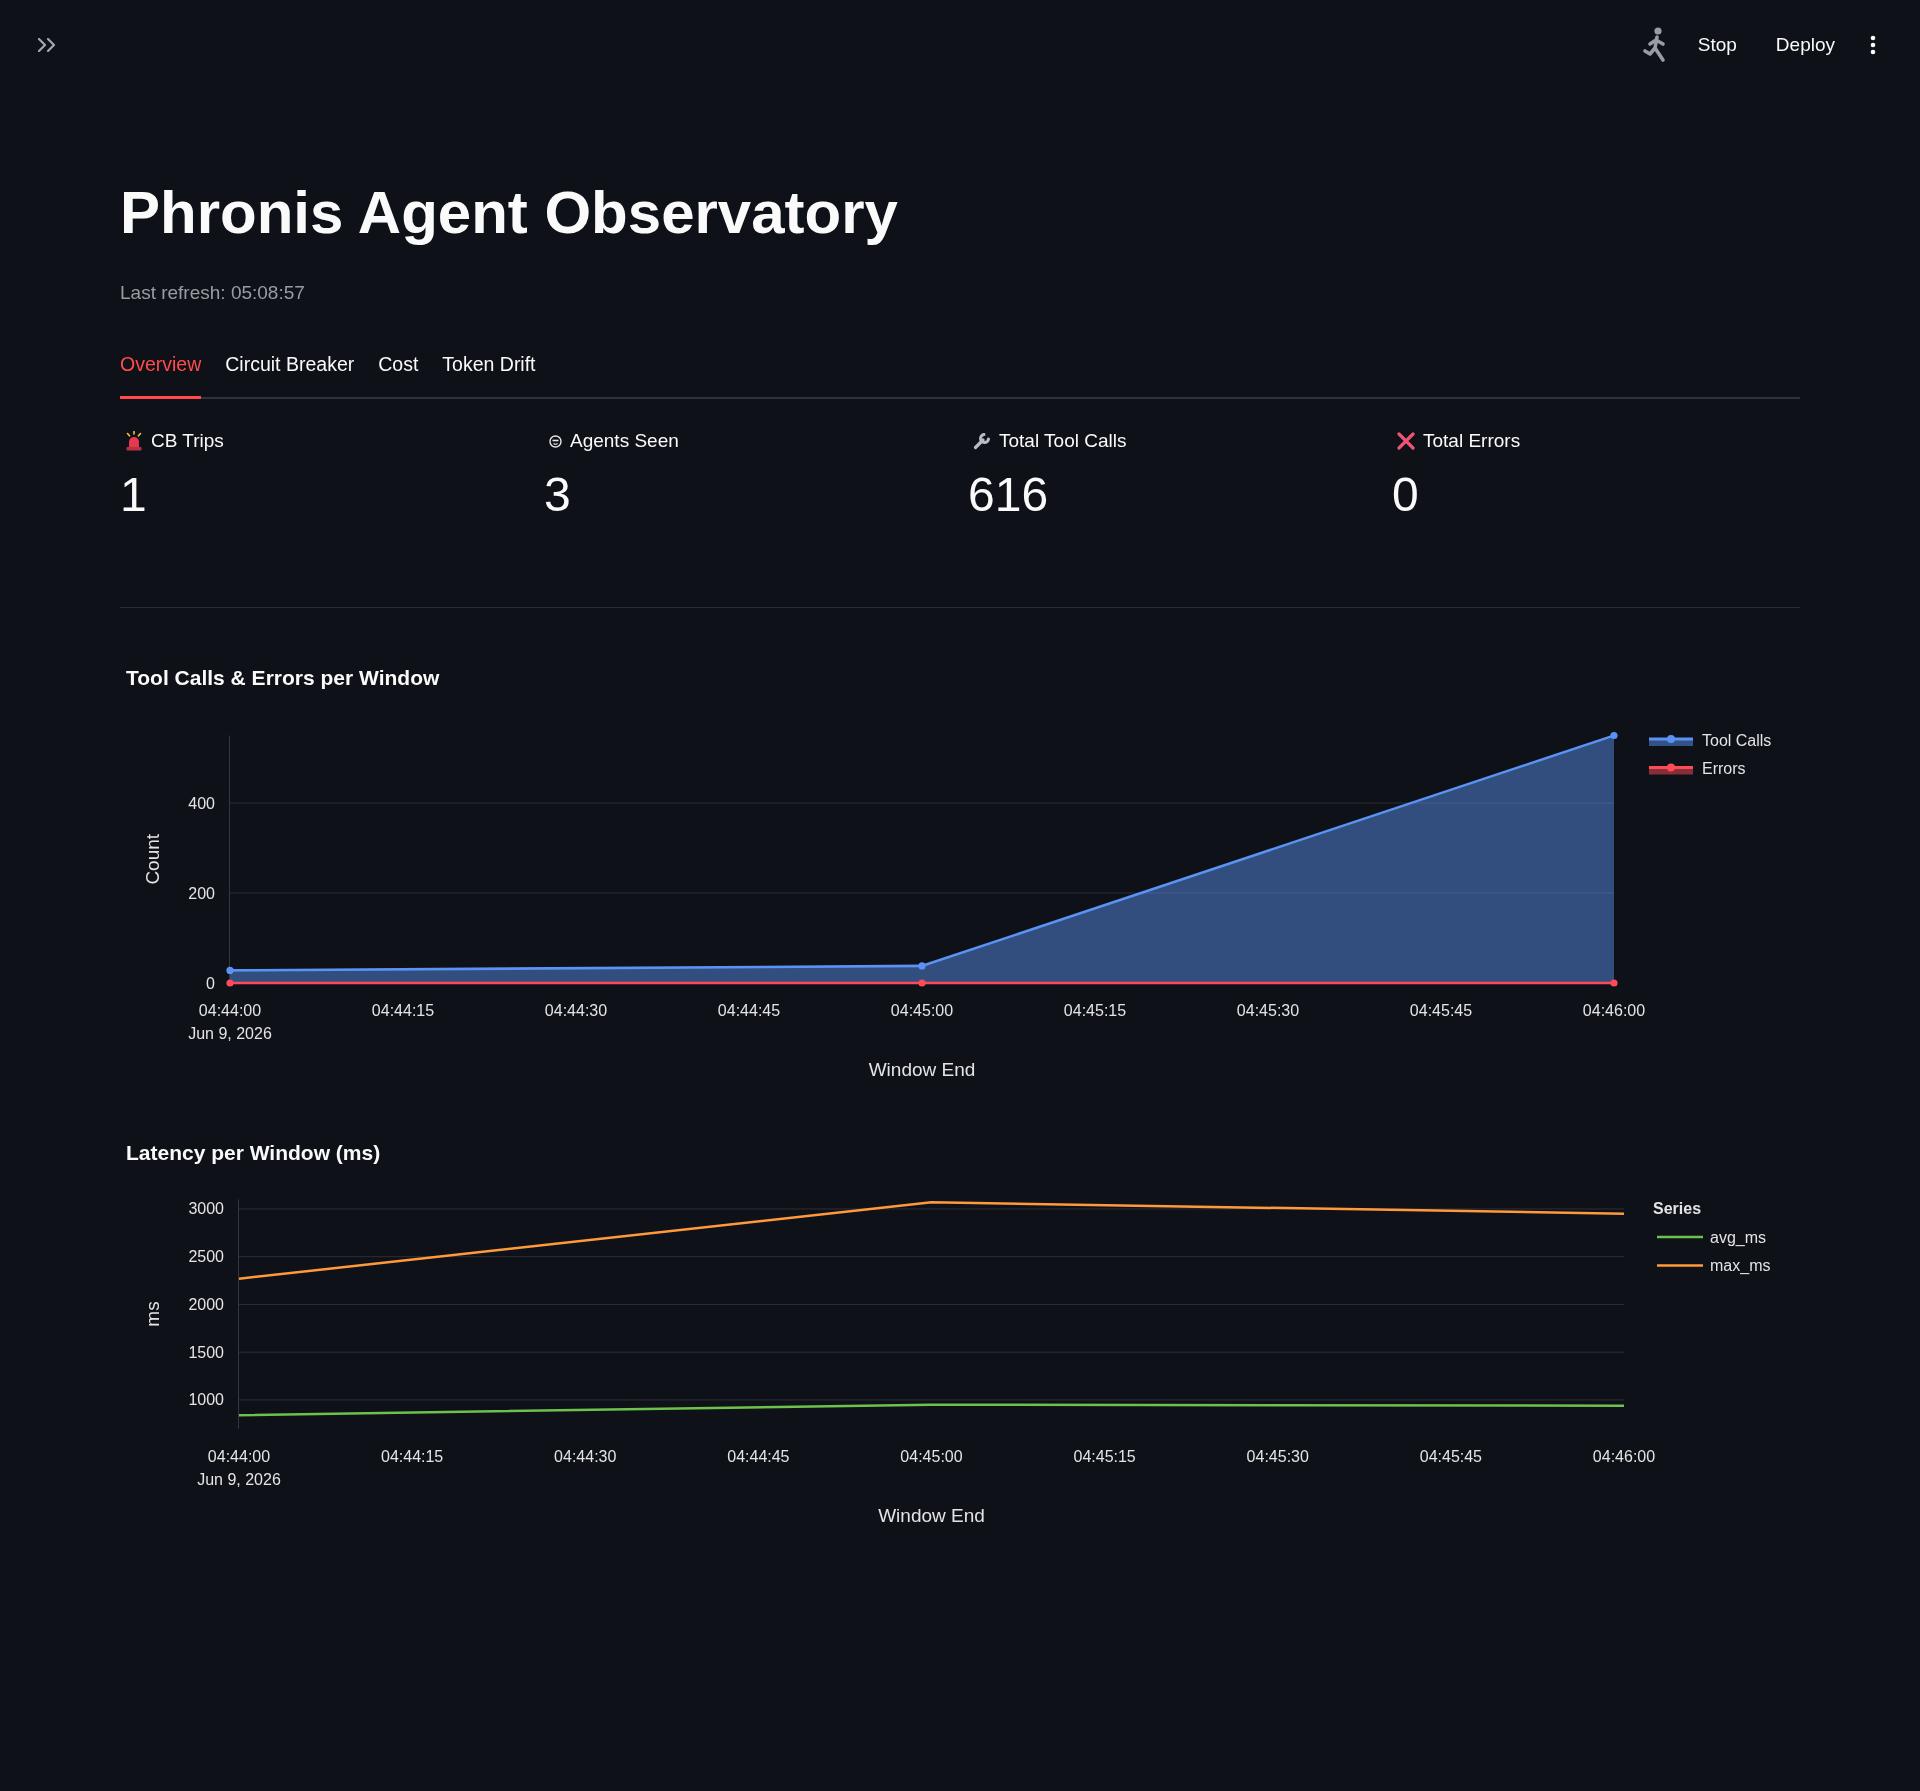  Describe the element at coordinates (558, 495) in the screenshot. I see `metric-value: 3` at that location.